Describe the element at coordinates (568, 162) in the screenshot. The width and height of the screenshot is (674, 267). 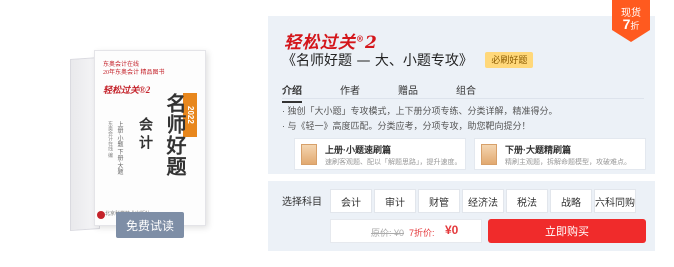
I see `volume-card-subtitle: 精刷主观题，拆解命题模型，攻破难点。` at that location.